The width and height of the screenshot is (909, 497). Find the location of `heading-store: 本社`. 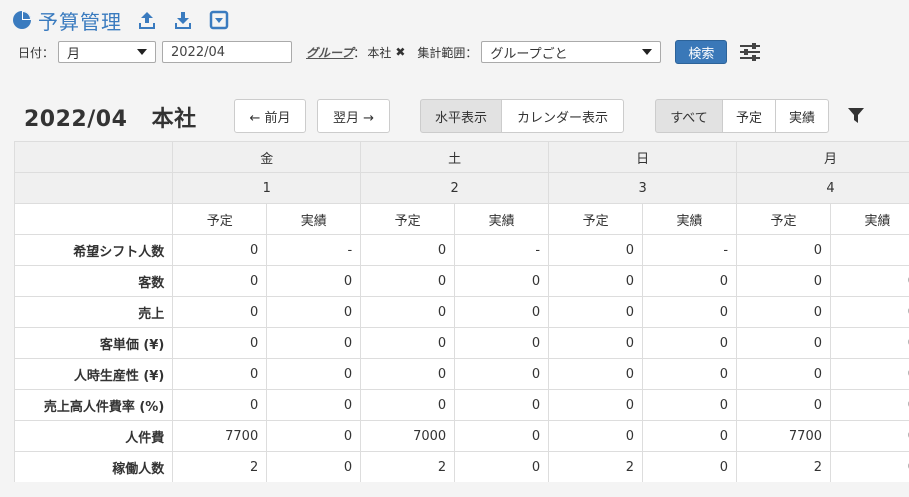

heading-store: 本社 is located at coordinates (174, 119).